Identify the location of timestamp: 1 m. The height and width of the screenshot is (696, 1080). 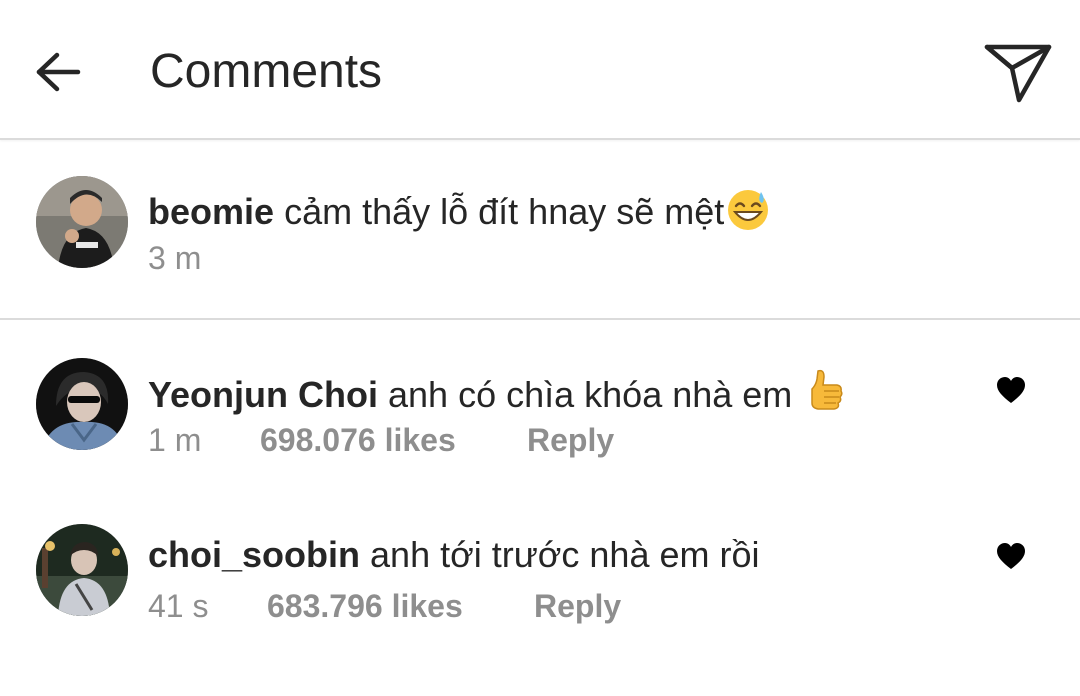
(175, 440).